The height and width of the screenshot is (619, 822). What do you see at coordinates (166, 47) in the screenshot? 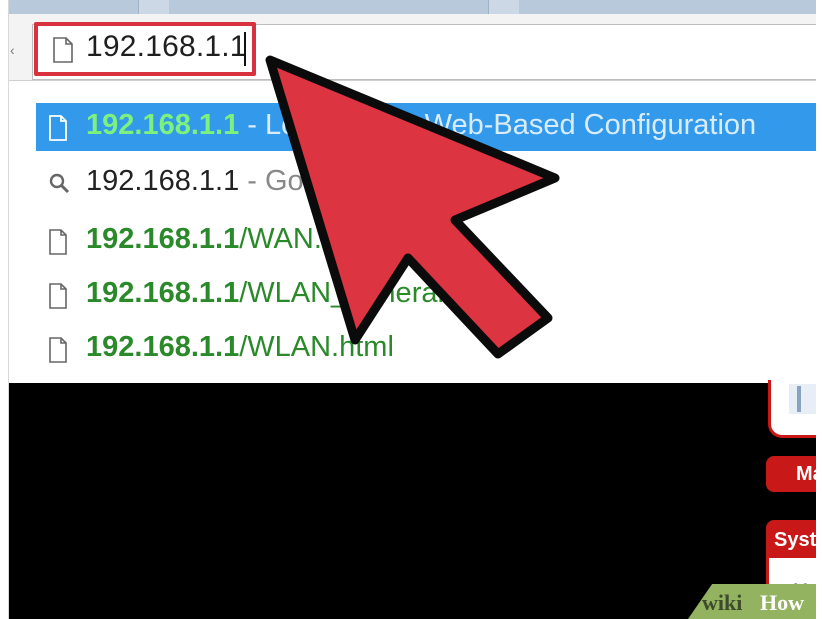
I see `address-input: 192.168.1.1` at bounding box center [166, 47].